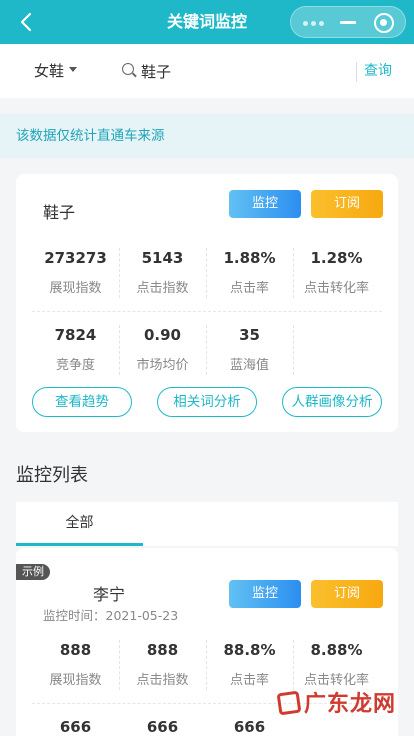 The width and height of the screenshot is (414, 736). What do you see at coordinates (82, 402) in the screenshot?
I see `view-trend-button: 查看趋势` at bounding box center [82, 402].